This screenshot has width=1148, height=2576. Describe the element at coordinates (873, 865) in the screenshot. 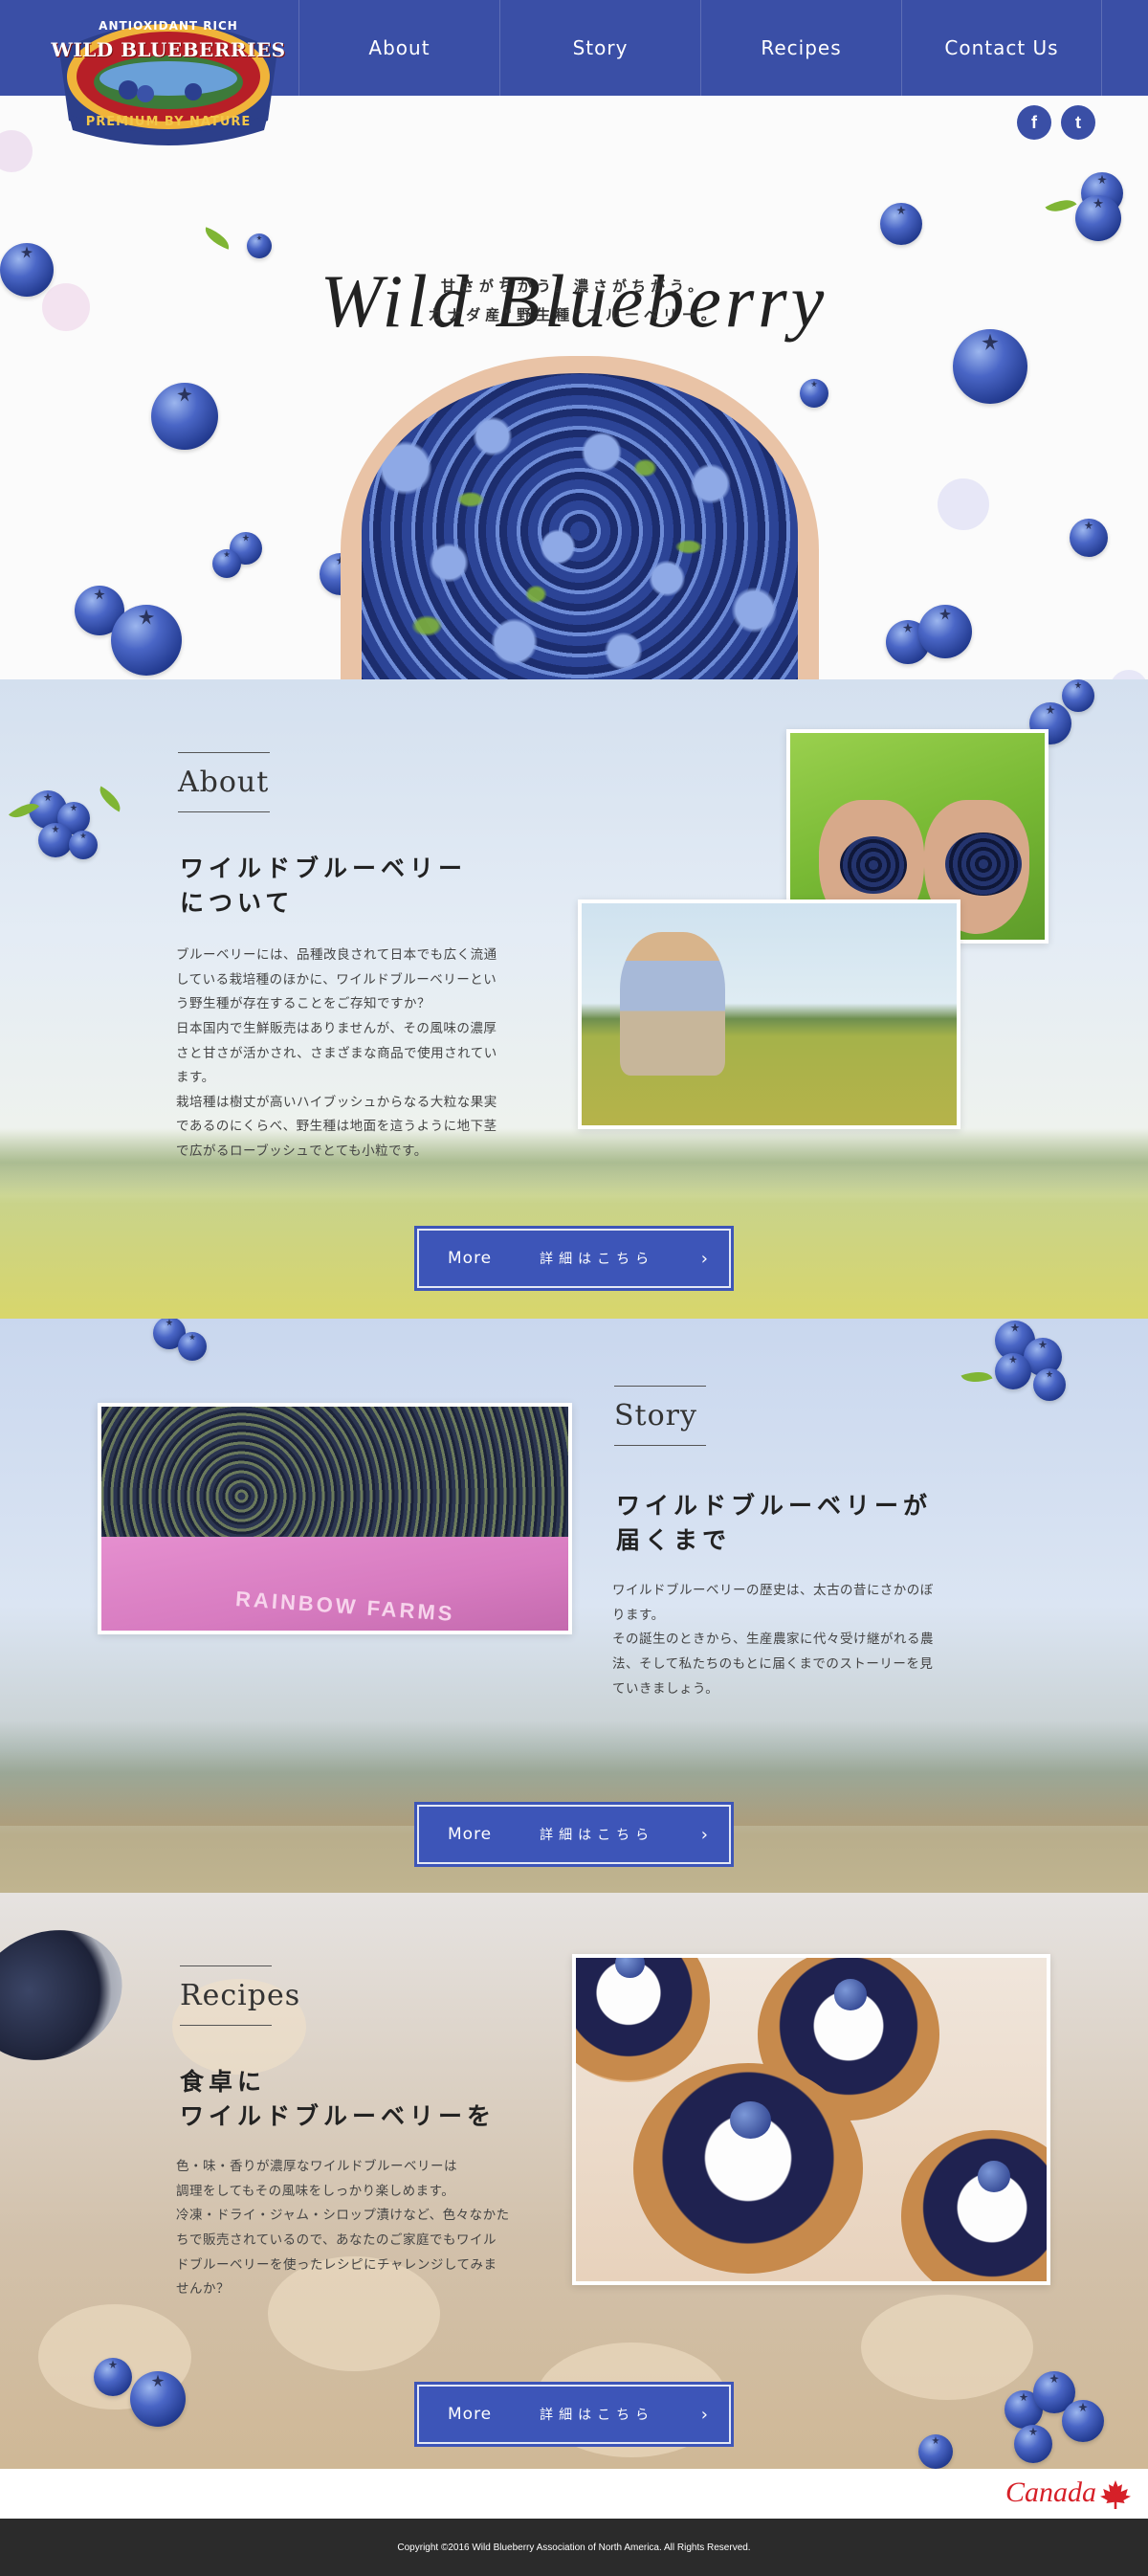

I see `wild-berries-cluster` at that location.